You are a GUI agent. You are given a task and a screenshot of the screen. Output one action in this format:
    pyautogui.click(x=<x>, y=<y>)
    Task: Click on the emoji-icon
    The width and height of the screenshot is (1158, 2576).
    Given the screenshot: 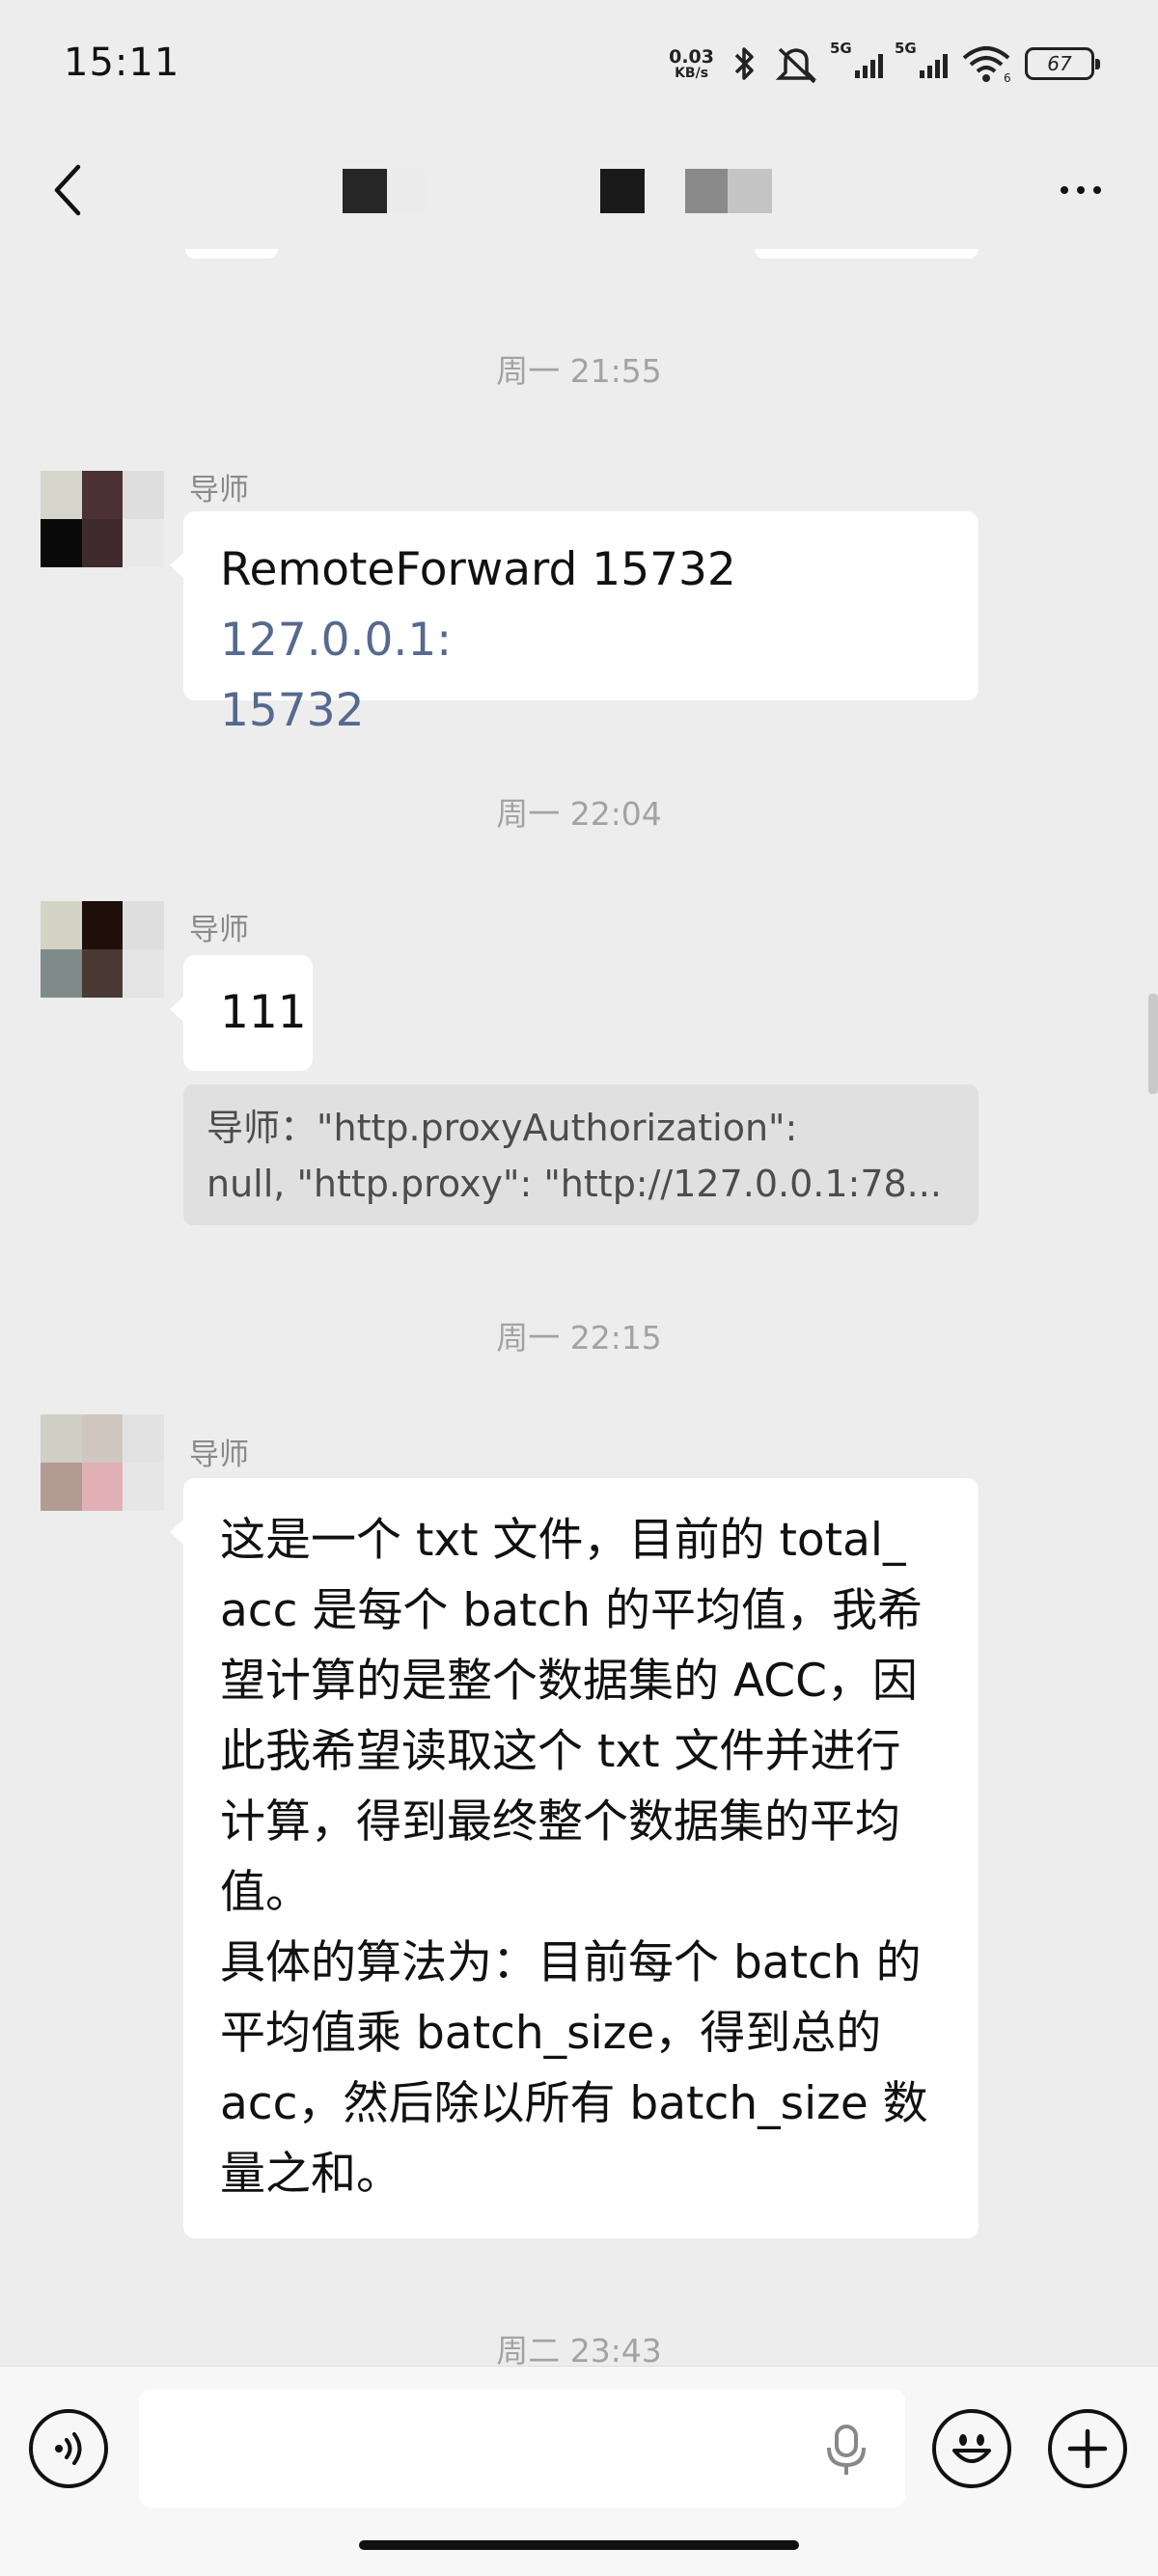 What is the action you would take?
    pyautogui.click(x=971, y=2448)
    